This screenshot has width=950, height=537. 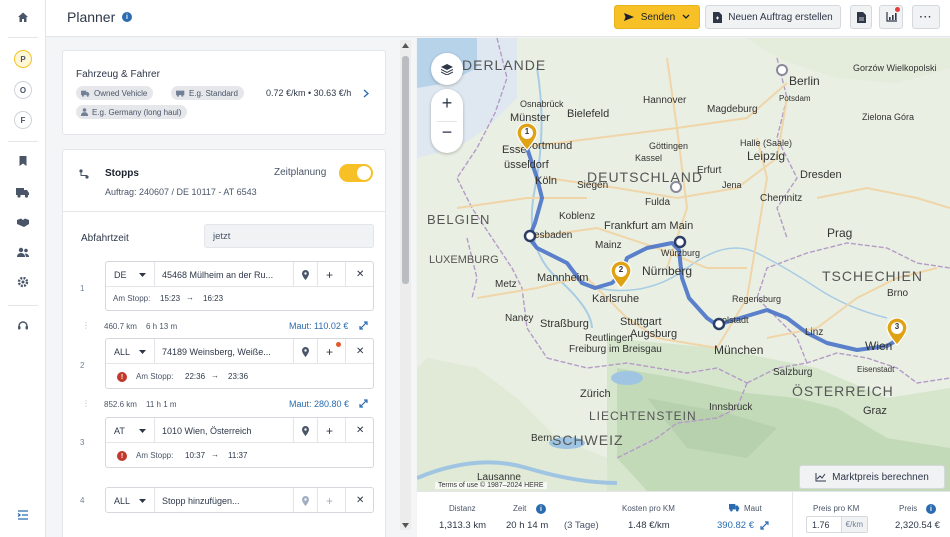 I want to click on city-label: Karlsruhe, so click(x=615, y=299).